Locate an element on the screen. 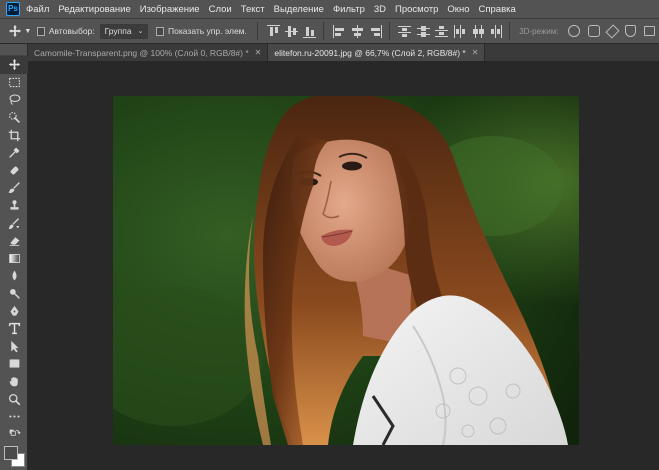 This screenshot has width=659, height=470. menu-edit: Редактирование is located at coordinates (94, 9).